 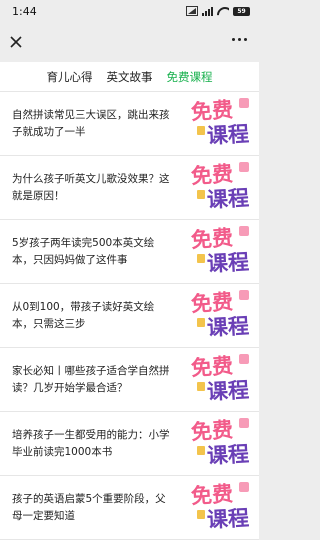 I want to click on tab-parenting: 育儿心得, so click(x=70, y=77).